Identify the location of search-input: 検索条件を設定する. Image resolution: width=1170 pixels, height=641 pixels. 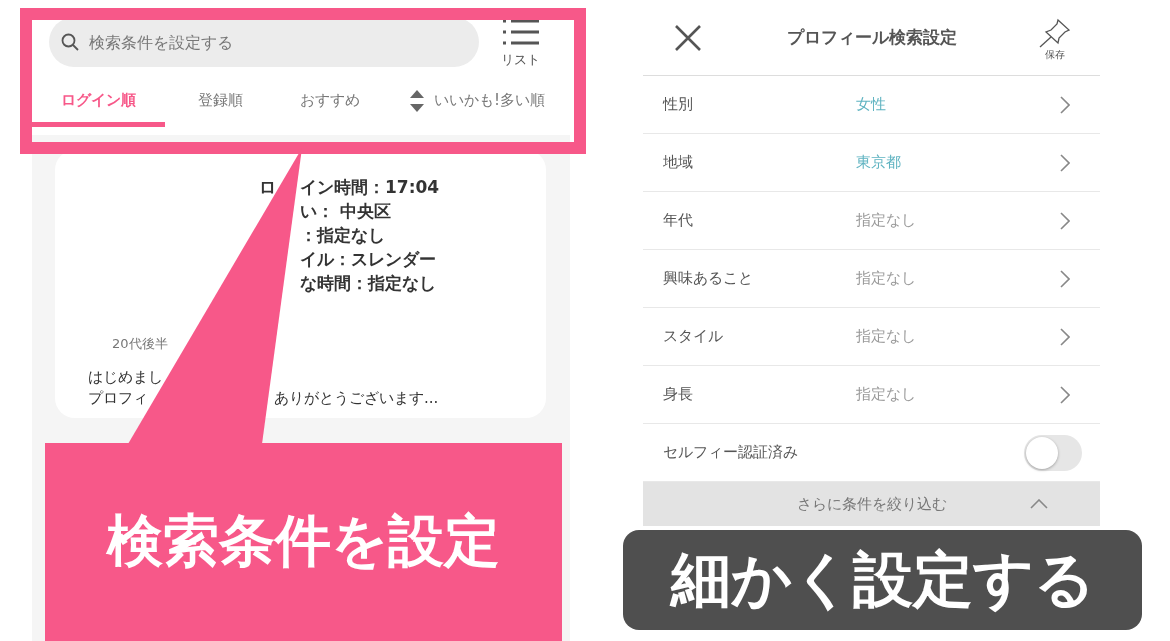
(277, 42).